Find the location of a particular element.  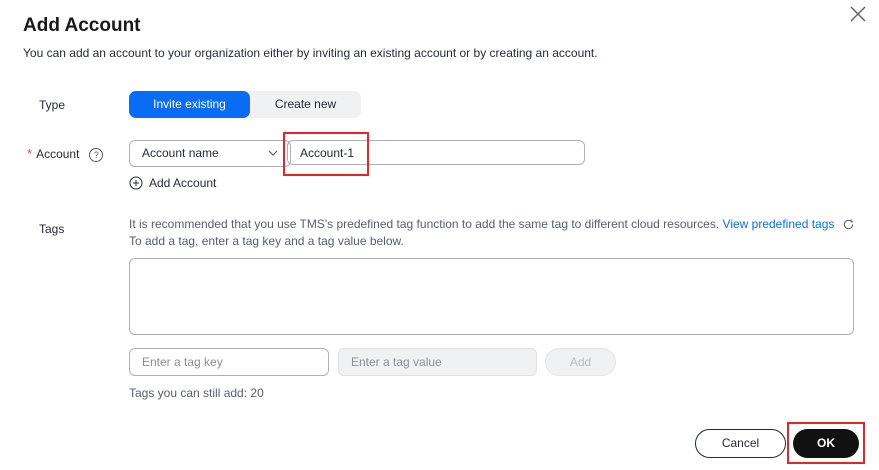

account-input-highlight is located at coordinates (326, 154).